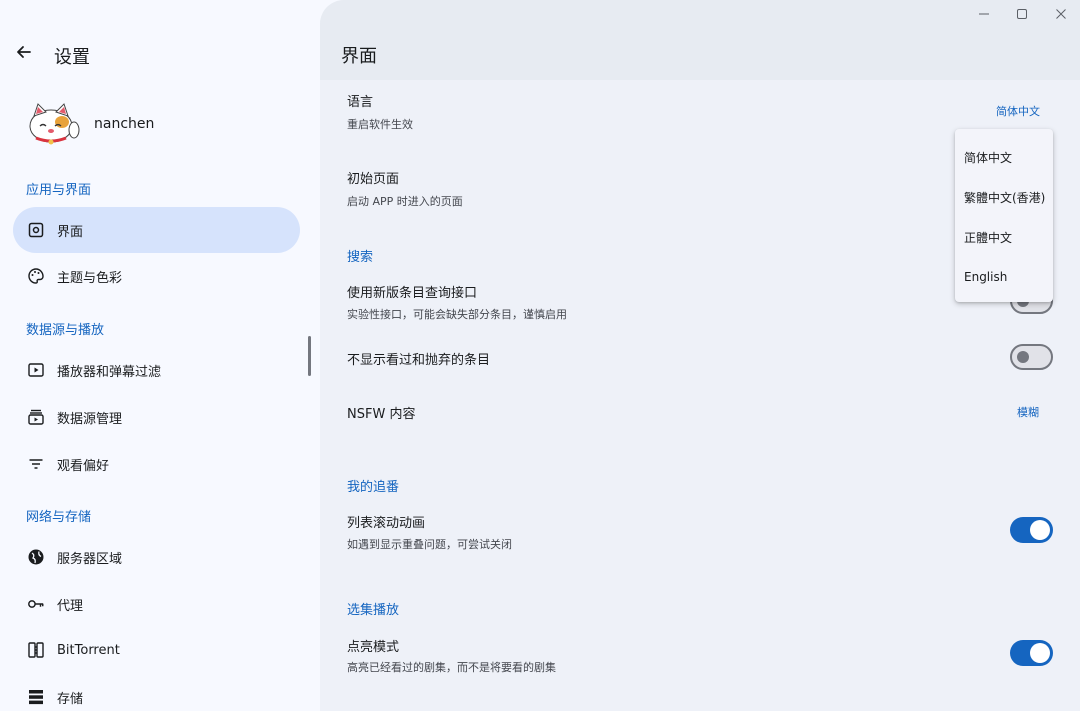 This screenshot has width=1080, height=711. What do you see at coordinates (359, 56) in the screenshot?
I see `page-title: 界面` at bounding box center [359, 56].